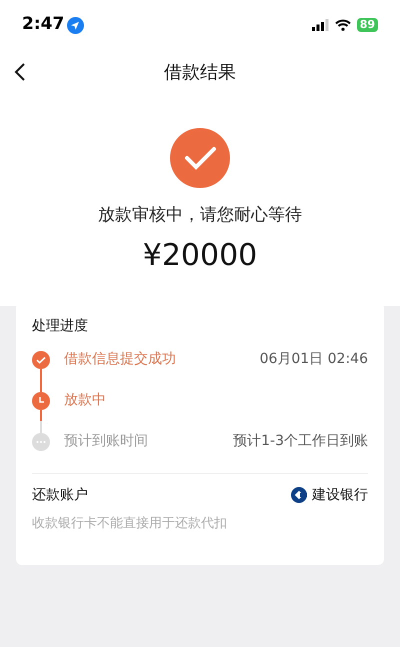  What do you see at coordinates (43, 24) in the screenshot?
I see `status-time: 2:47` at bounding box center [43, 24].